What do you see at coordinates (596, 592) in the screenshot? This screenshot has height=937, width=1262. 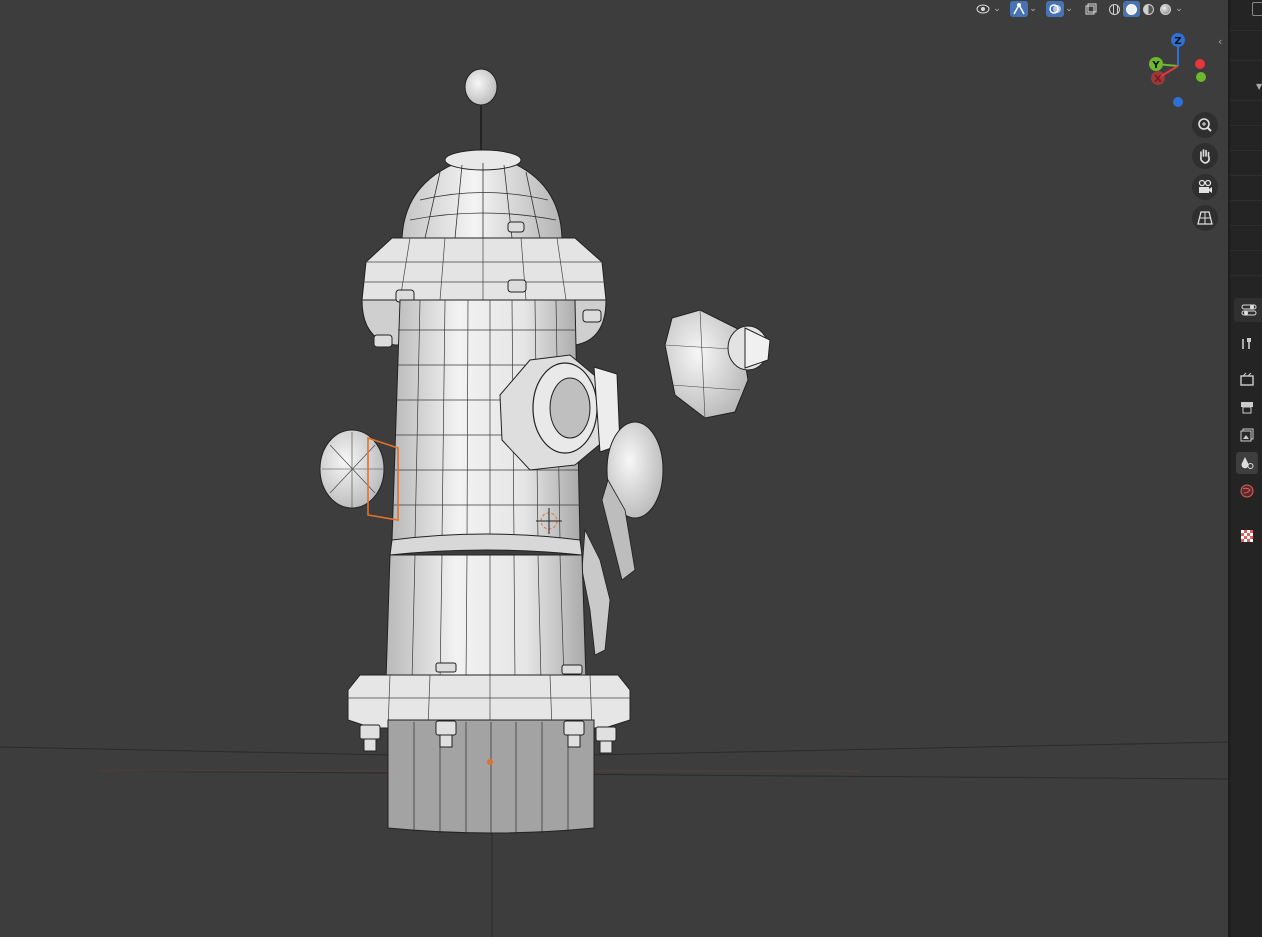 I see `chain` at bounding box center [596, 592].